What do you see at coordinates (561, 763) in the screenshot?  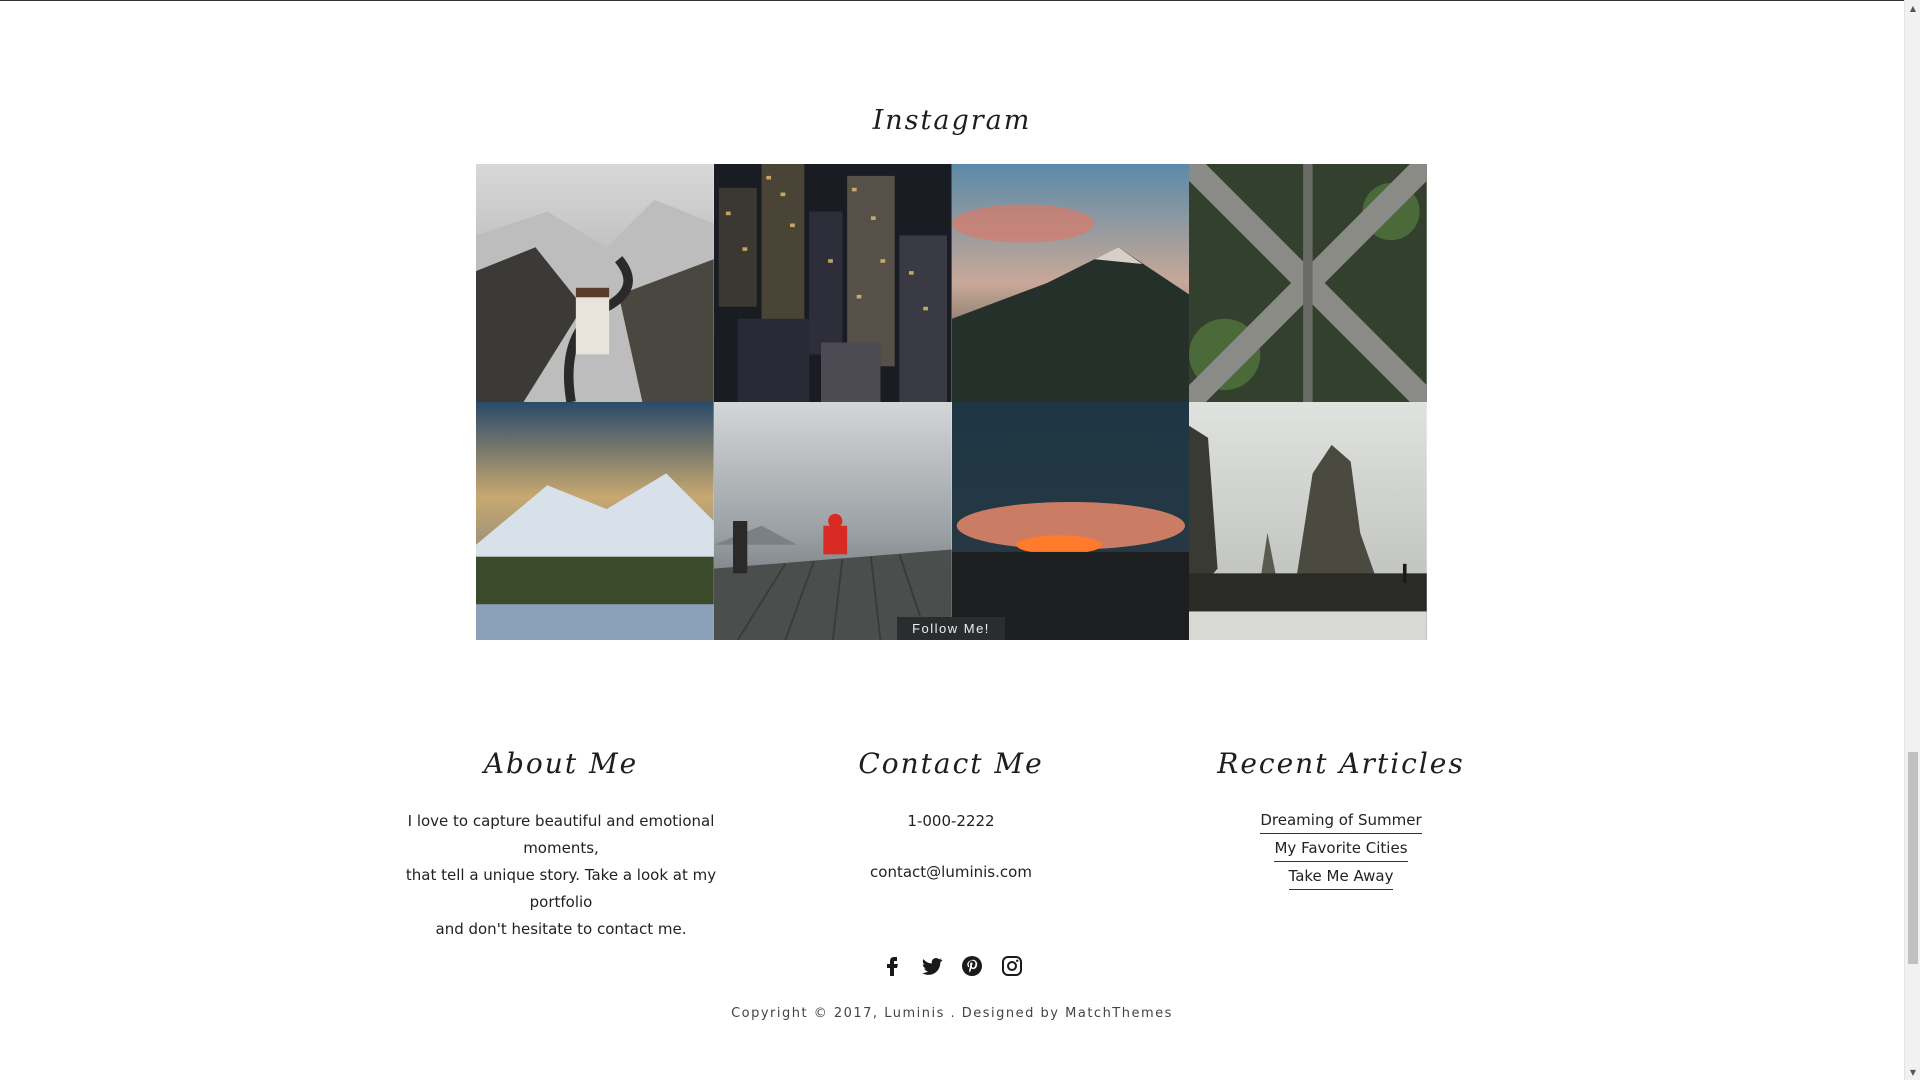 I see `about-title: About Me` at bounding box center [561, 763].